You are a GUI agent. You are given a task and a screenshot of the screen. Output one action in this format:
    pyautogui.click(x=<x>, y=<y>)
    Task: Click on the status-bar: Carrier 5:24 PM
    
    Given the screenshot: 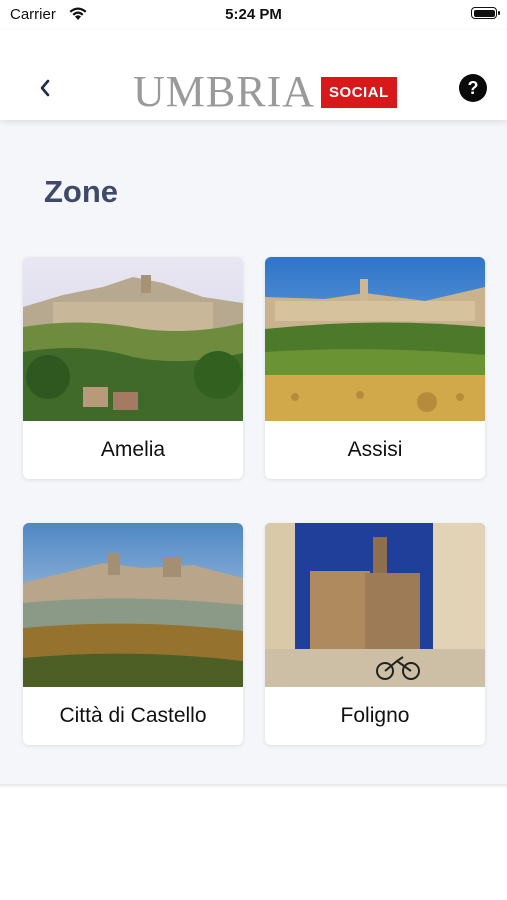 What is the action you would take?
    pyautogui.click(x=253, y=15)
    